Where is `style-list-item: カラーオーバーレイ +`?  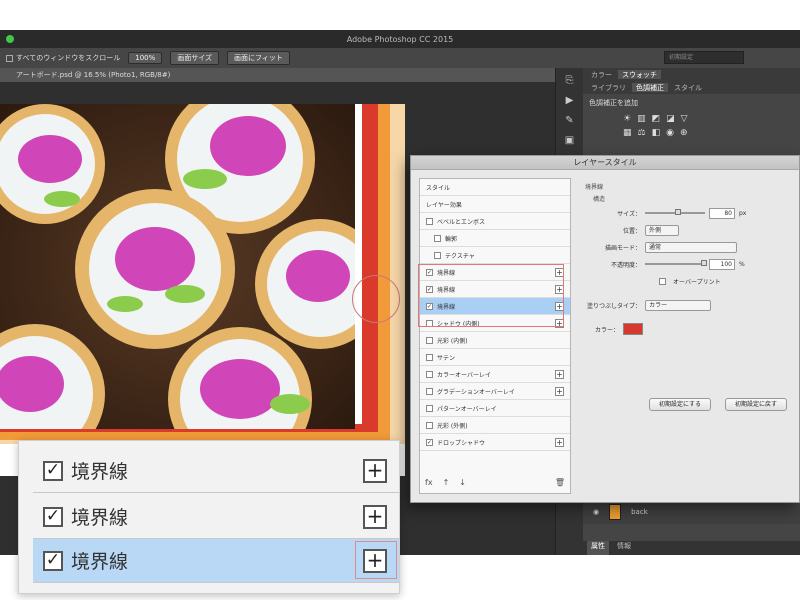 style-list-item: カラーオーバーレイ + is located at coordinates (495, 374).